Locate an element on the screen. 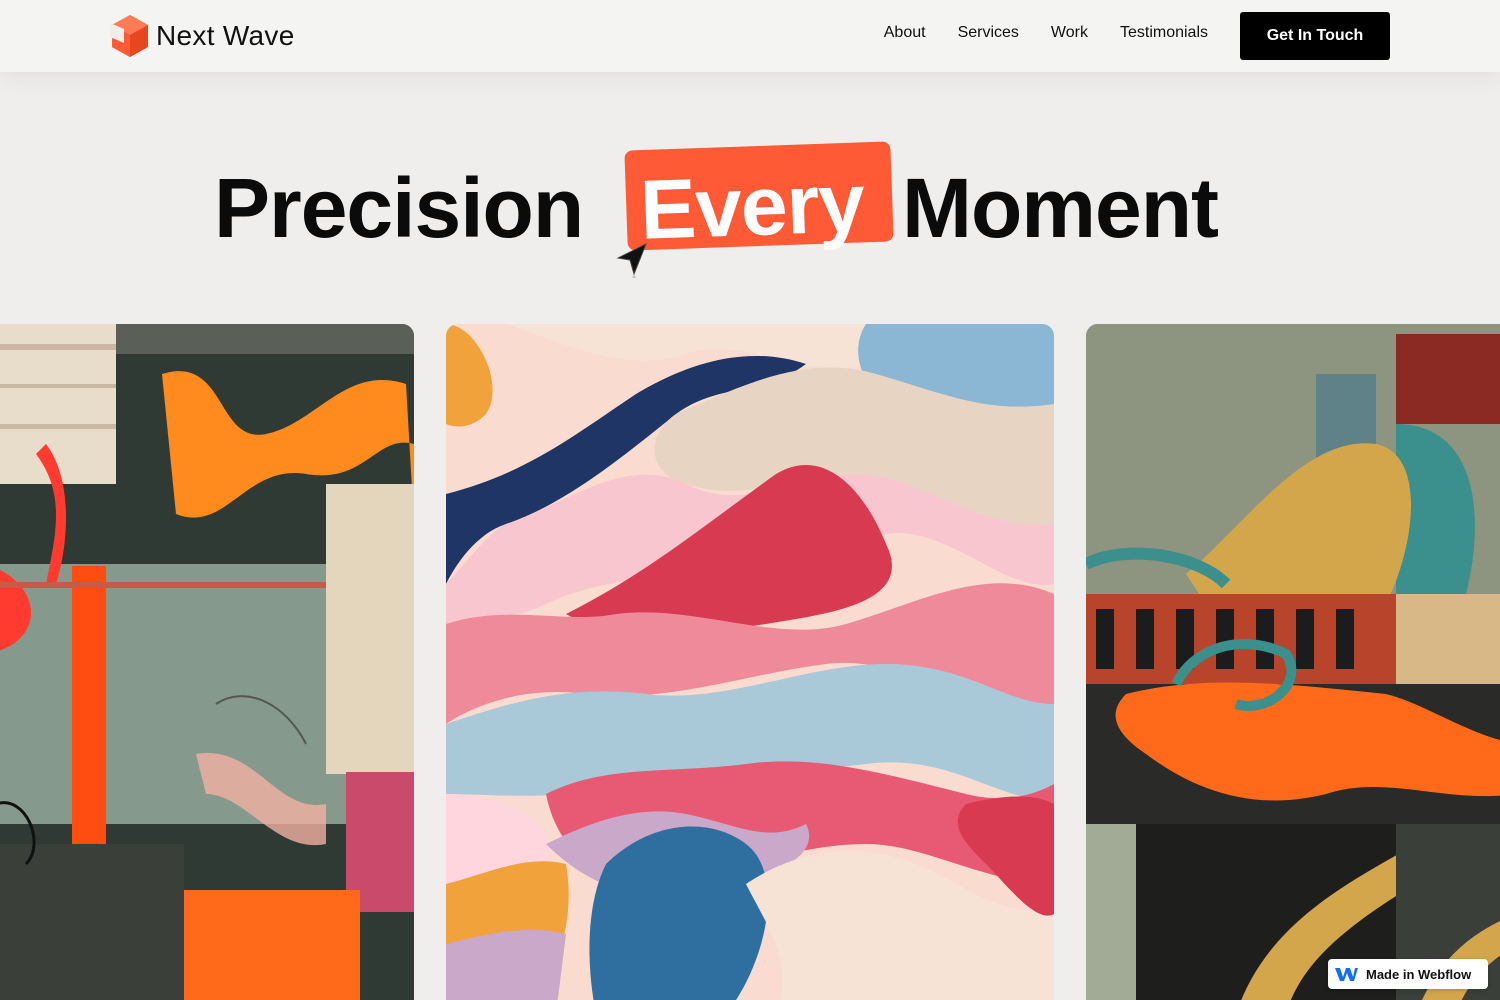  nav-link-about: About is located at coordinates (905, 33).